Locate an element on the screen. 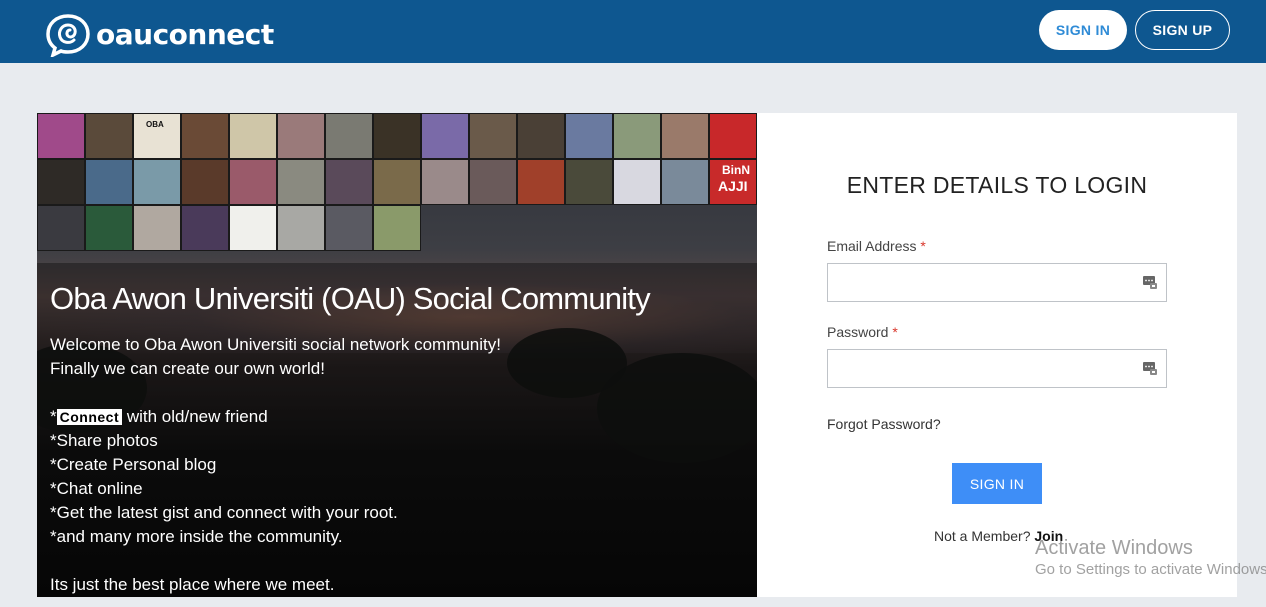  not-member-text: Not a Member? is located at coordinates (982, 536).